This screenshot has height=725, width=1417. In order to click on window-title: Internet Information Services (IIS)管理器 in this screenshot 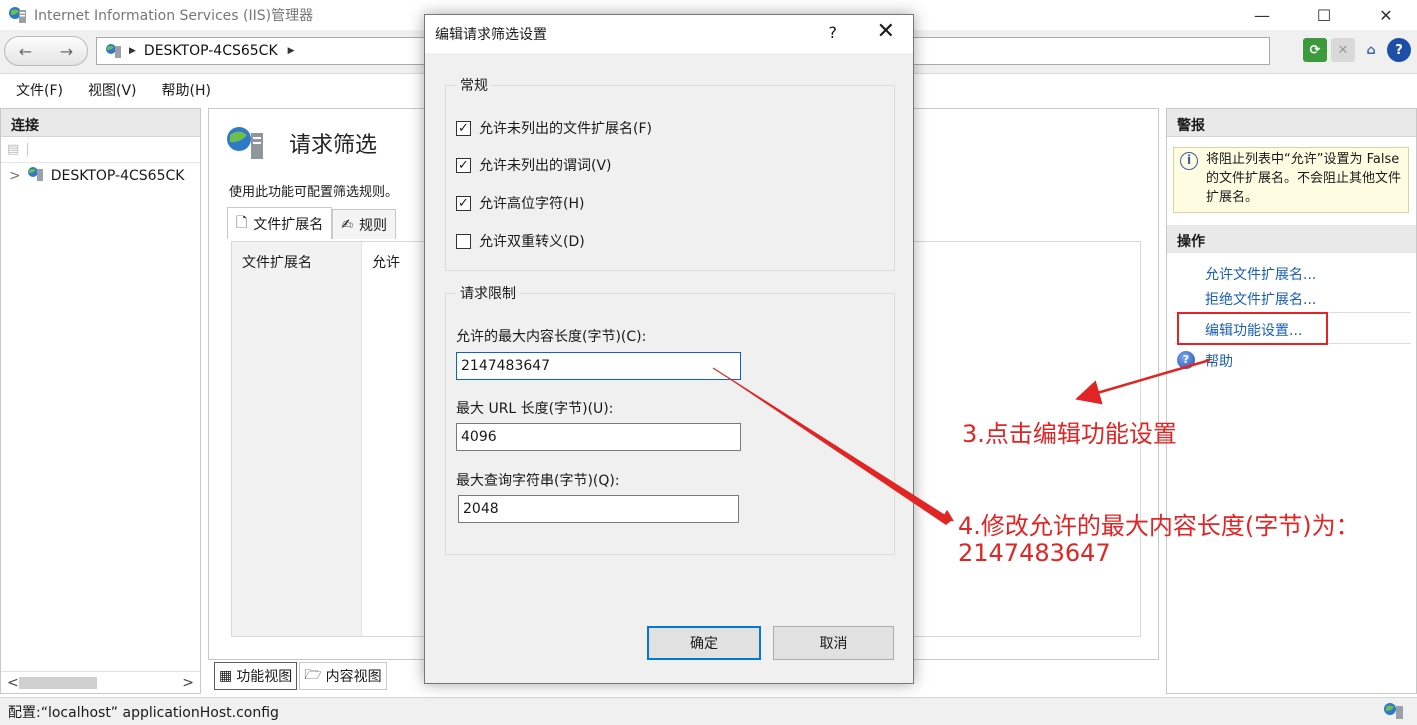, I will do `click(174, 16)`.